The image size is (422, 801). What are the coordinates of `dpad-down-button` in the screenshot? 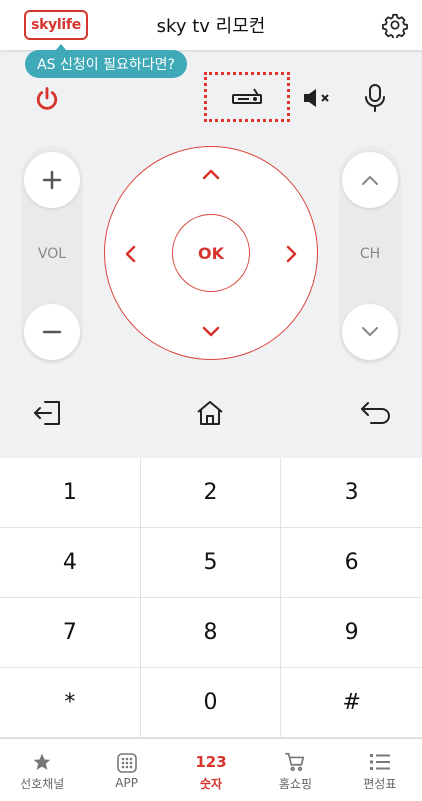 It's located at (211, 332).